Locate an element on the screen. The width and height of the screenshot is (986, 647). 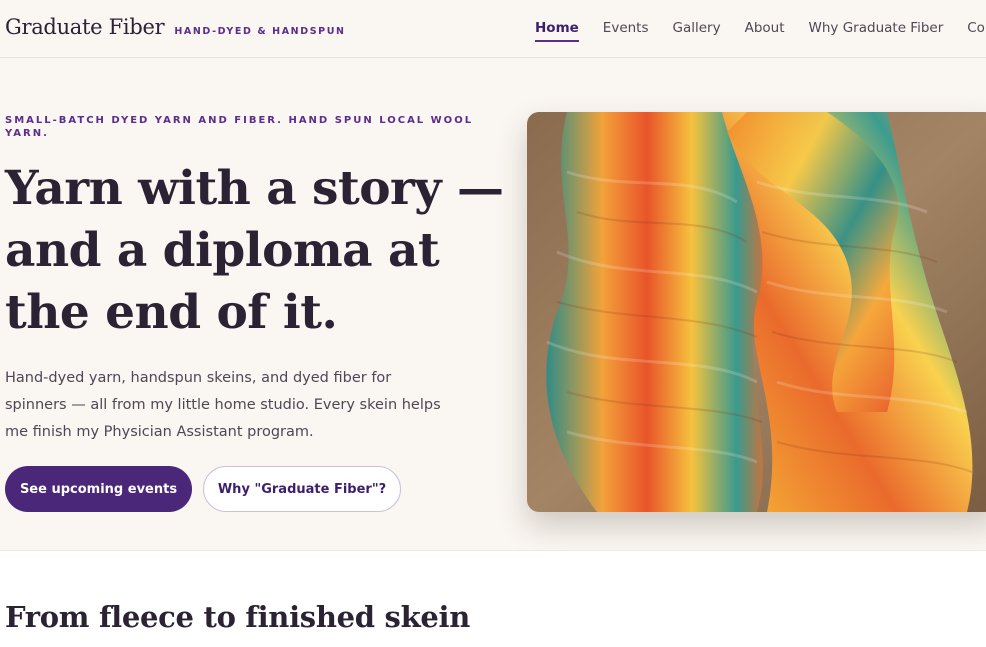
brand-tagline: HAND-DYED & HANDSPUN is located at coordinates (260, 31).